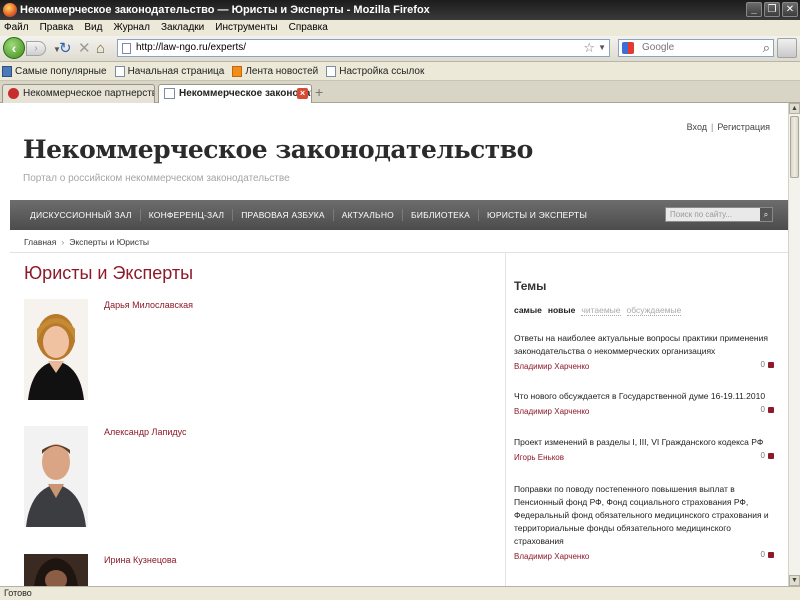 This screenshot has height=600, width=800. Describe the element at coordinates (654, 310) in the screenshot. I see `filter-tab: обсуждаемые` at that location.